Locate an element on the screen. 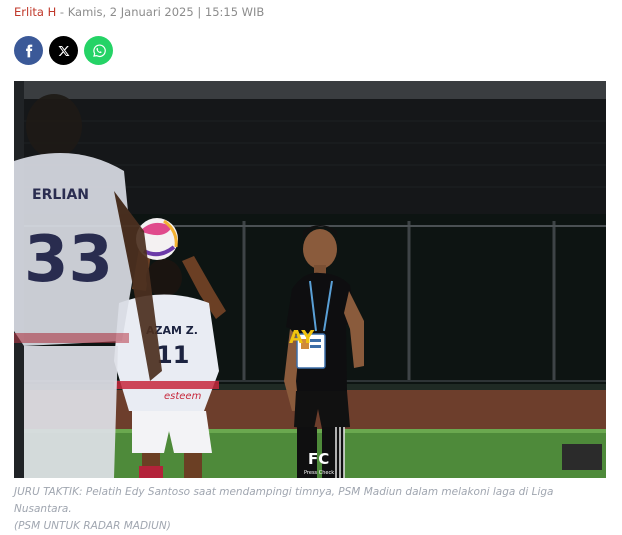  caption-credit: (PSM UNTUK RADAR MADIUN) is located at coordinates (92, 526).